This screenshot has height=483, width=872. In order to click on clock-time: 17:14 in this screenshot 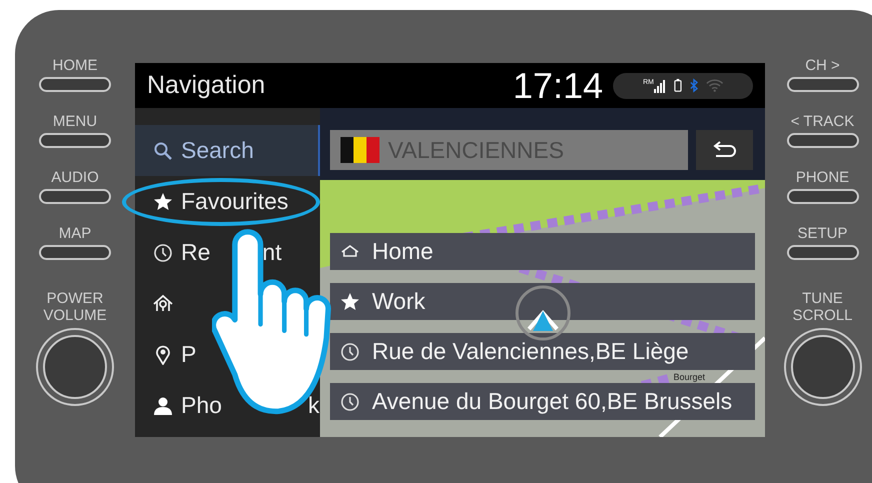, I will do `click(557, 86)`.